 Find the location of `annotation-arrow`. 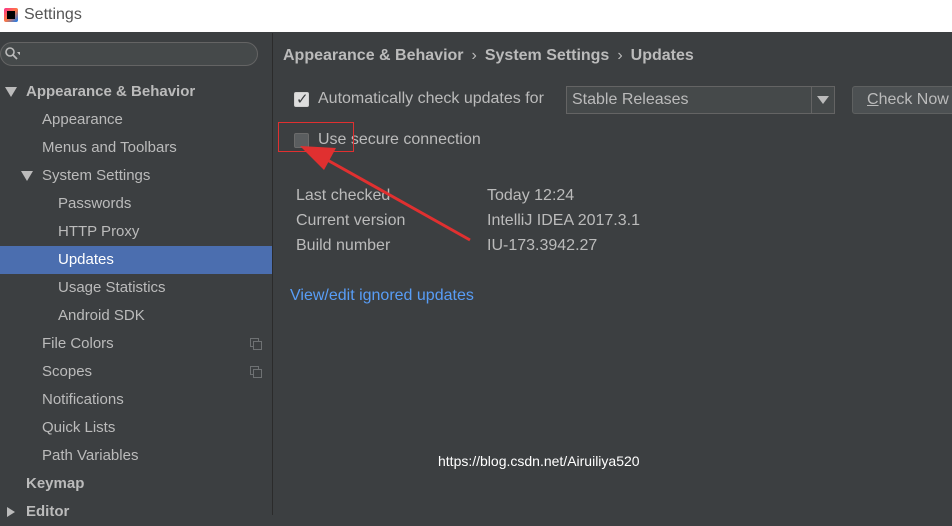

annotation-arrow is located at coordinates (385, 194).